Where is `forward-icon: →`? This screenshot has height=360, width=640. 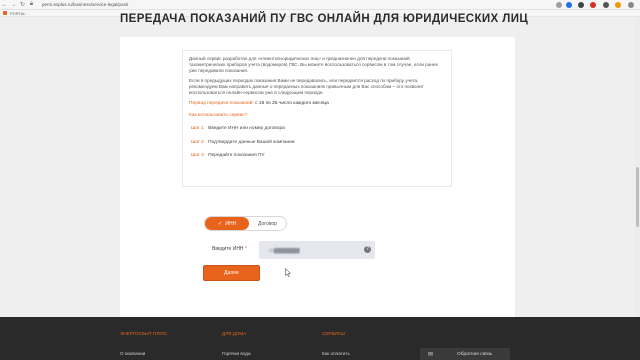 forward-icon: → is located at coordinates (13, 5).